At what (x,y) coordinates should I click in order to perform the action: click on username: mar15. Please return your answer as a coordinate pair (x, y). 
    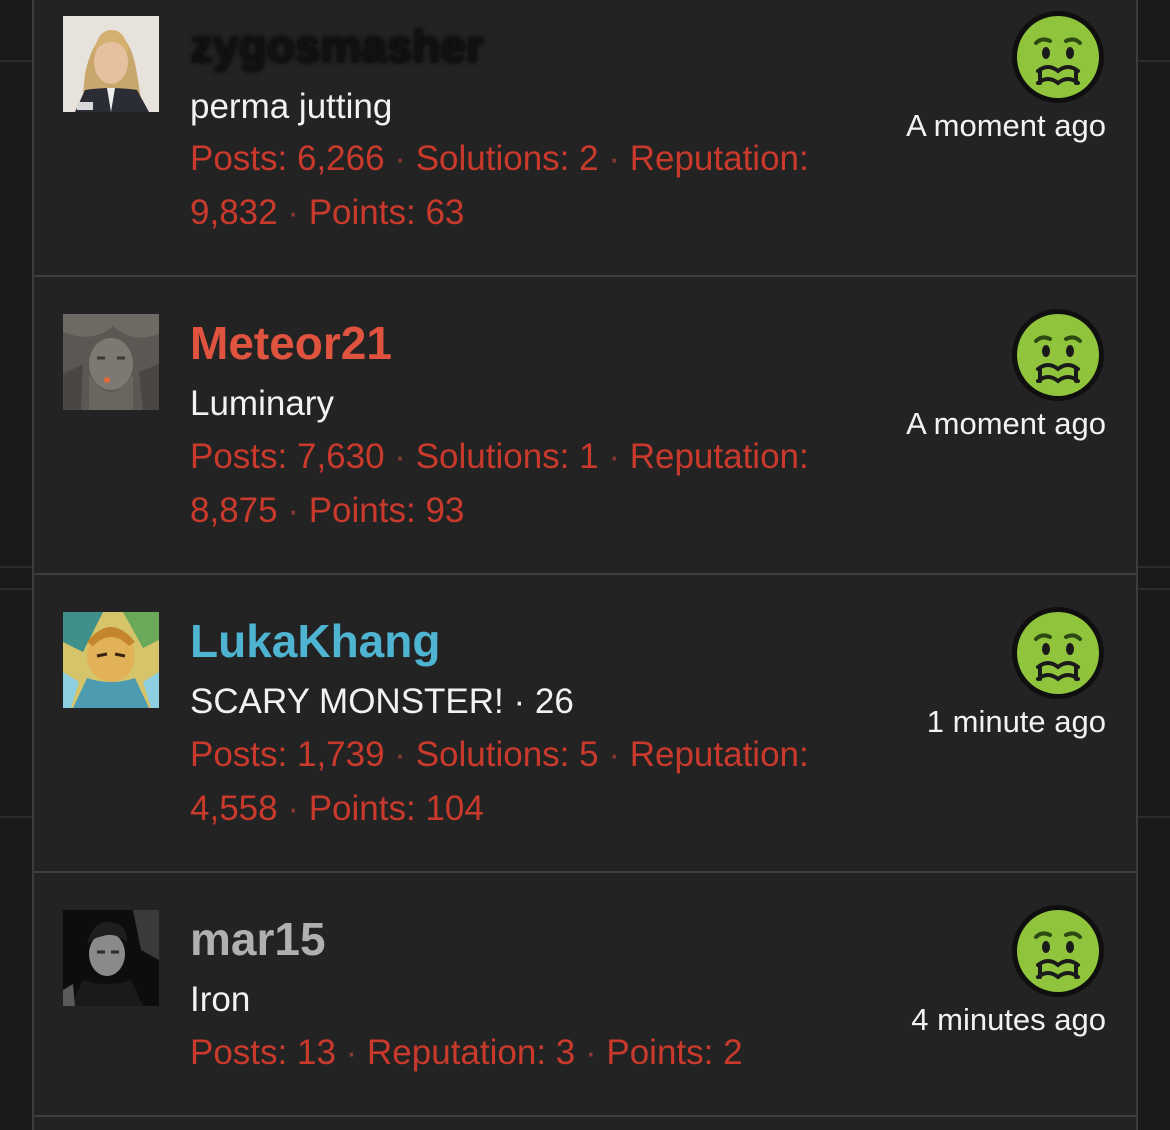
    Looking at the image, I should click on (258, 939).